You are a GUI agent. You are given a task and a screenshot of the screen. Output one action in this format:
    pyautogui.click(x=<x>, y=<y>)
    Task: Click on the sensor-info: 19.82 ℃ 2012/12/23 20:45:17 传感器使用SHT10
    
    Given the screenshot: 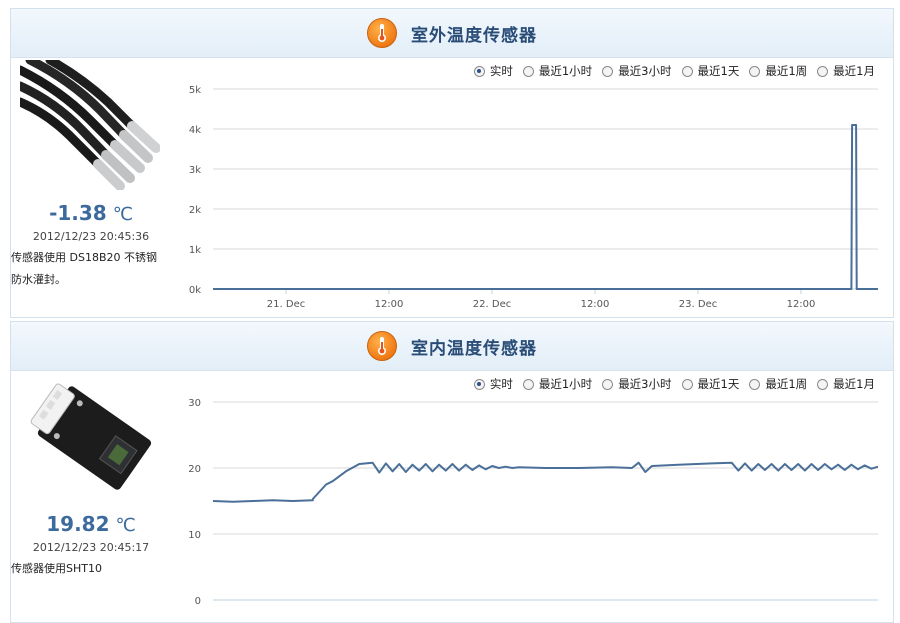 What is the action you would take?
    pyautogui.click(x=91, y=495)
    